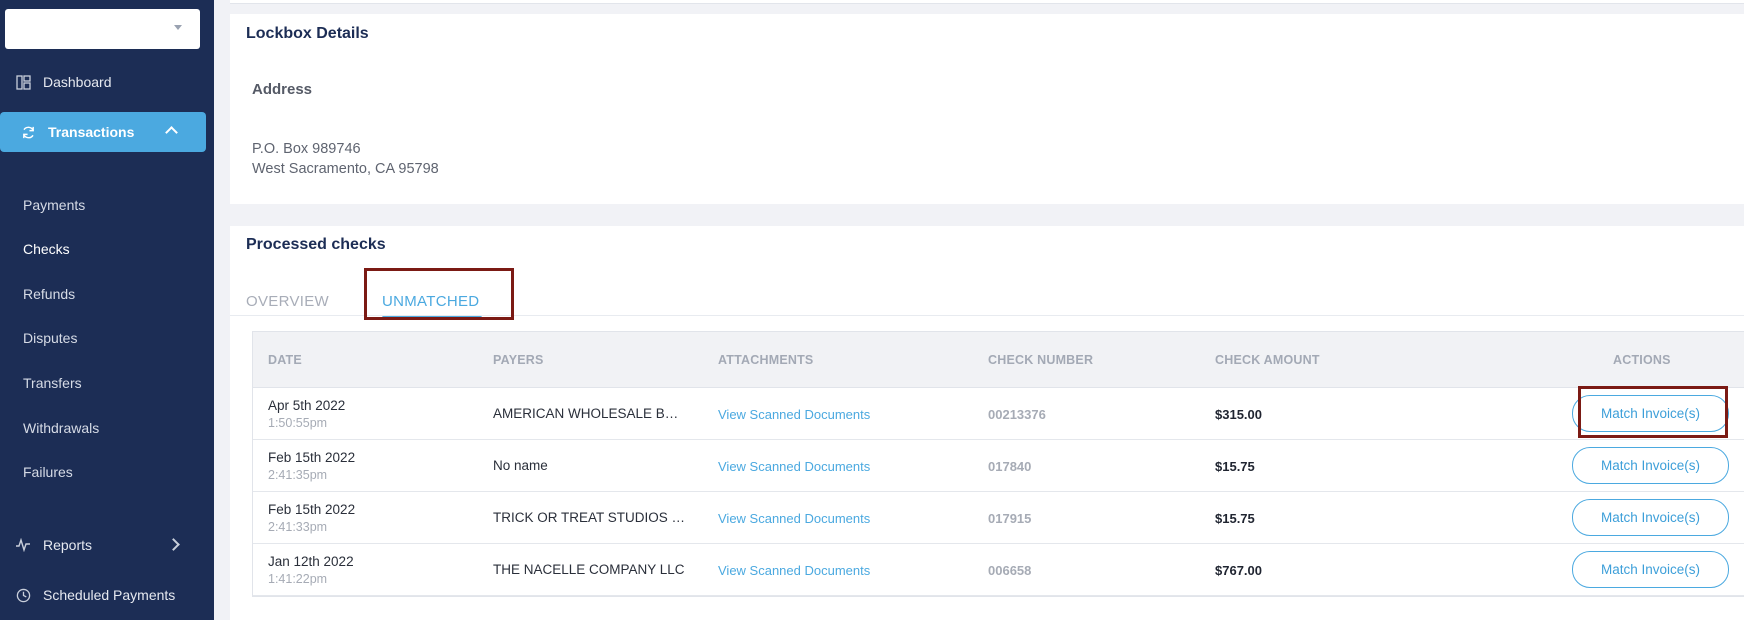 Image resolution: width=1744 pixels, height=620 pixels. I want to click on row-payer: TRICK OR TREAT STUDIOS INC, so click(590, 517).